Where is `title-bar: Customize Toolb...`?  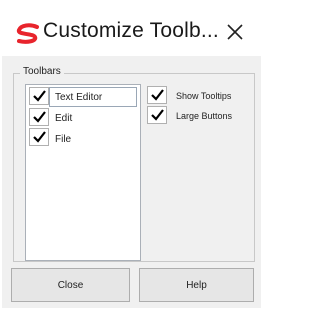
title-bar: Customize Toolb... is located at coordinates (131, 28).